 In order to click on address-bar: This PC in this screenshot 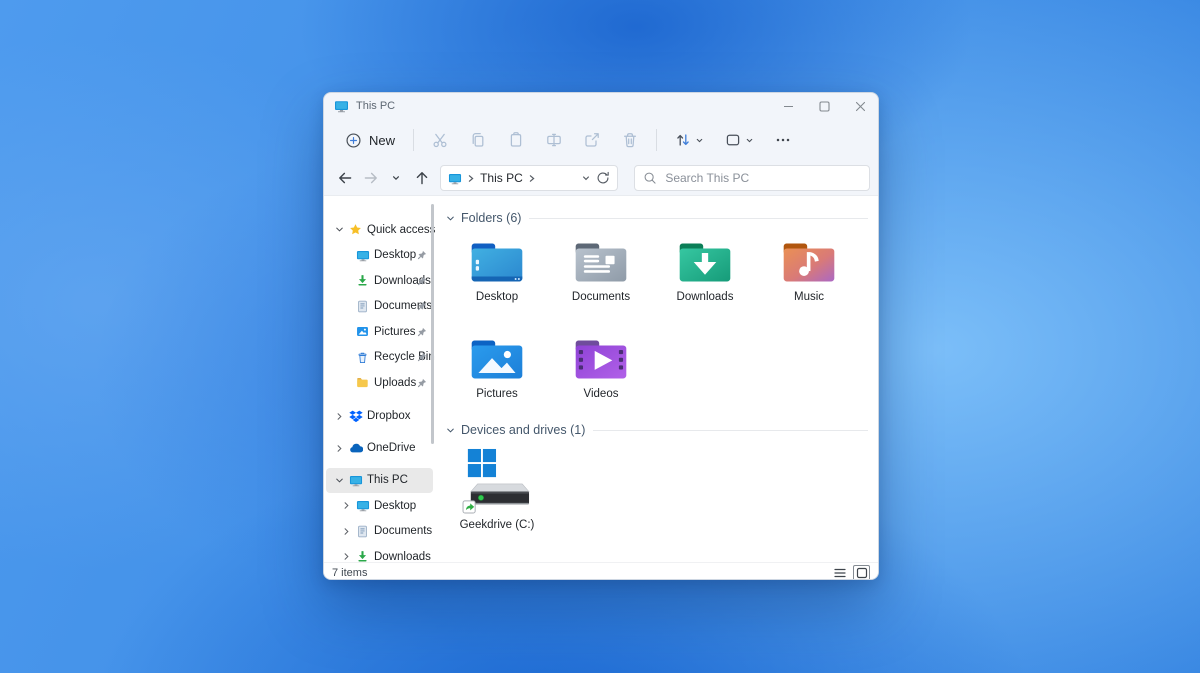, I will do `click(529, 178)`.